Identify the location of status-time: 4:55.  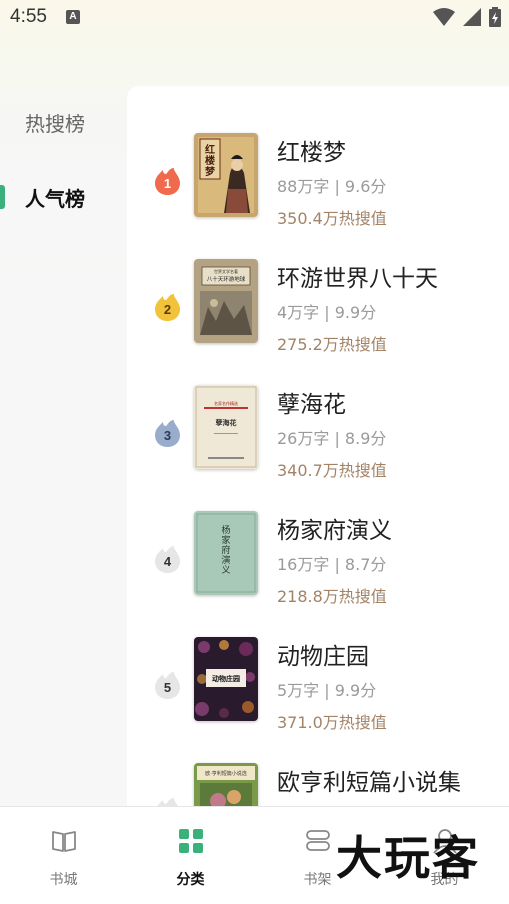
(28, 16).